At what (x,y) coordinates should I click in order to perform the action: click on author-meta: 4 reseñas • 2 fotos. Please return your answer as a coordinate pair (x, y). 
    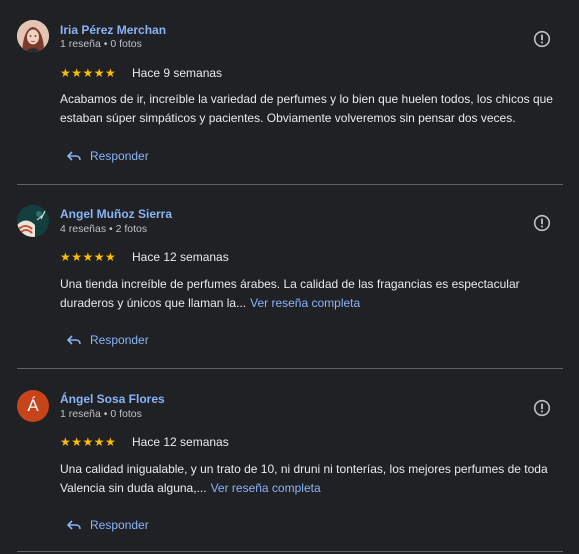
    Looking at the image, I should click on (104, 229).